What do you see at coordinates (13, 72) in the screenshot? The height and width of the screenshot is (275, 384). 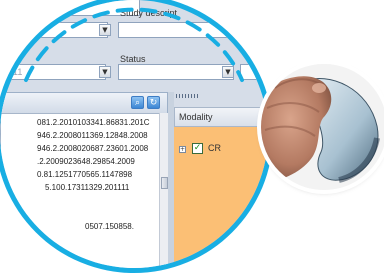 I see `date-value: 2011` at bounding box center [13, 72].